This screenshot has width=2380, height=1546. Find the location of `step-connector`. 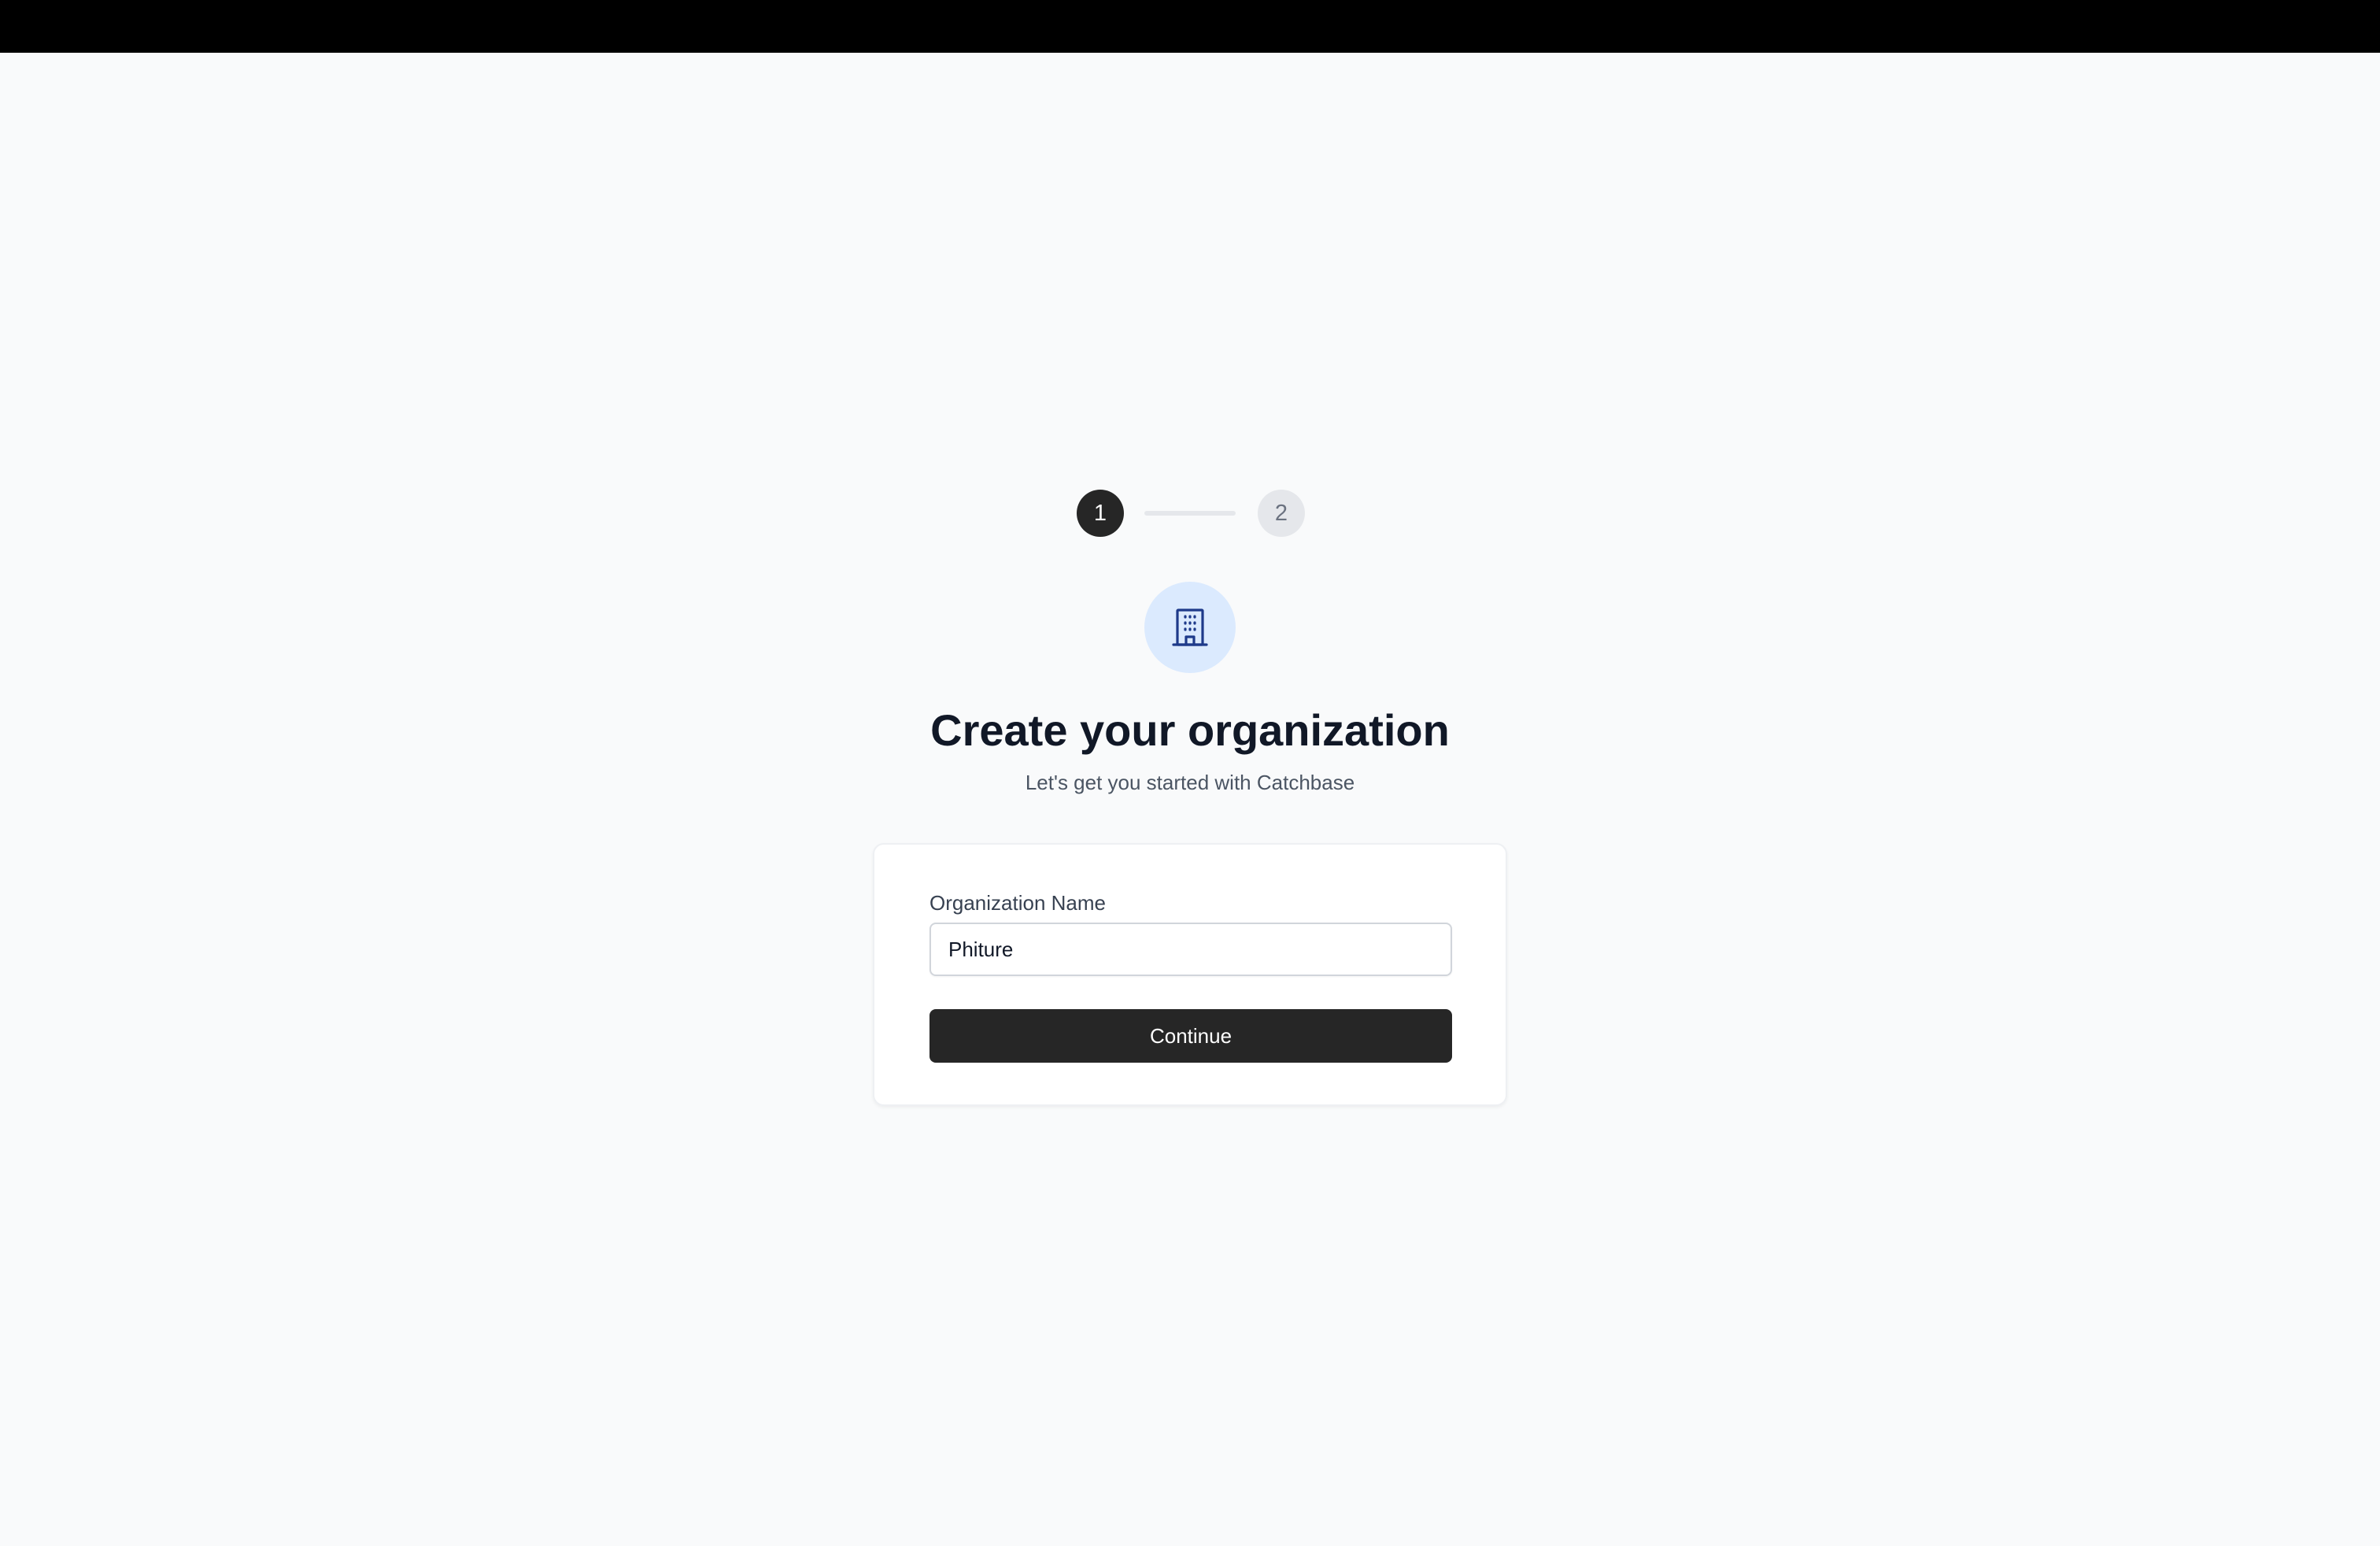

step-connector is located at coordinates (1190, 513).